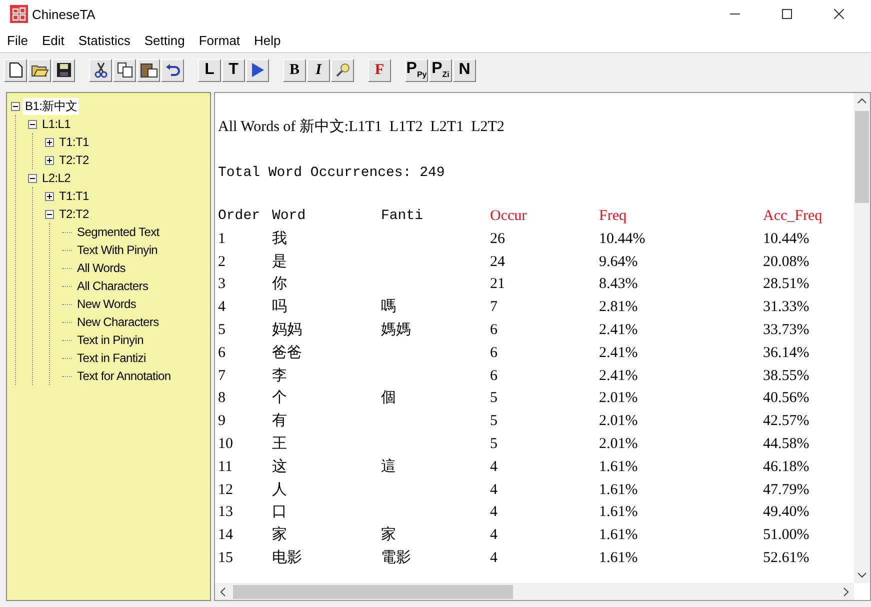 The image size is (871, 607). I want to click on table-cell-text: 爸爸, so click(287, 353).